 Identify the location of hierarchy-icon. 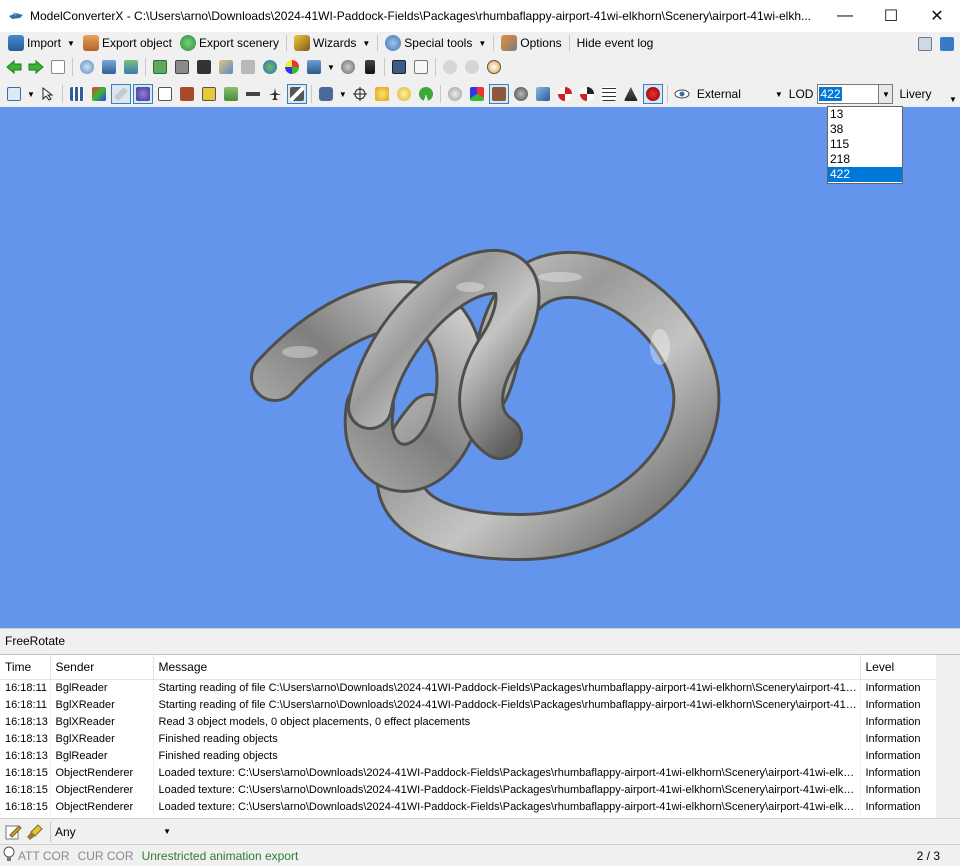
(131, 67).